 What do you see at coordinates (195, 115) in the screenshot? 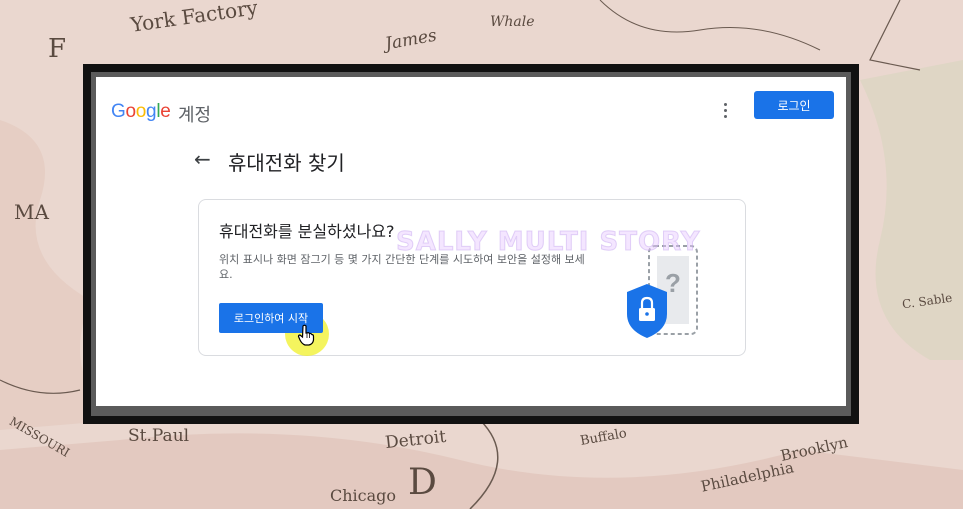
I see `account-label: 계정` at bounding box center [195, 115].